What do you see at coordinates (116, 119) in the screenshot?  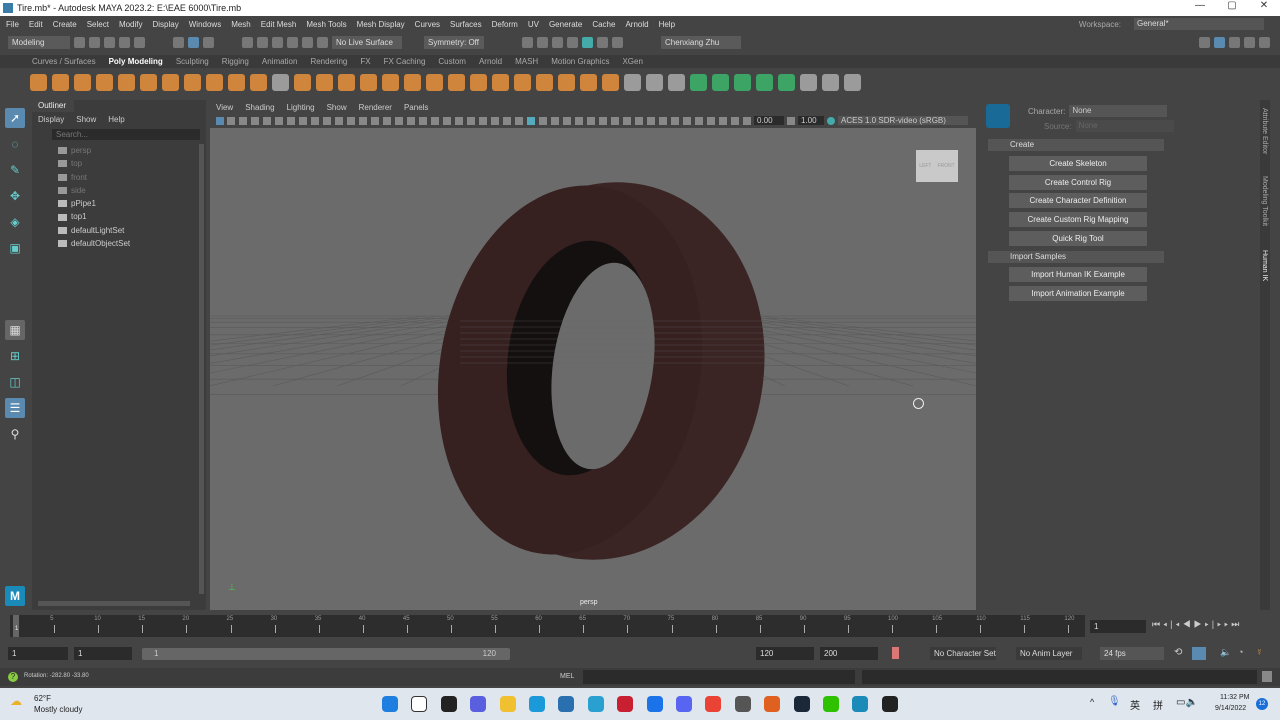 I see `outliner-menu-help: Help` at bounding box center [116, 119].